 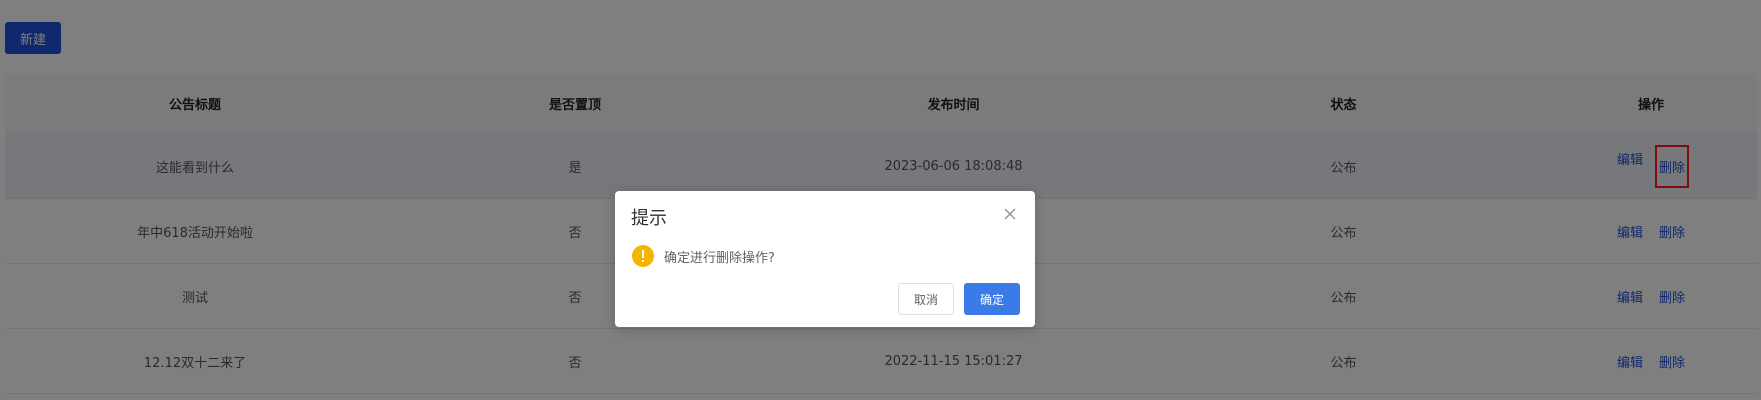 I want to click on dialog-body: 确定进行删除操作?, so click(x=703, y=256).